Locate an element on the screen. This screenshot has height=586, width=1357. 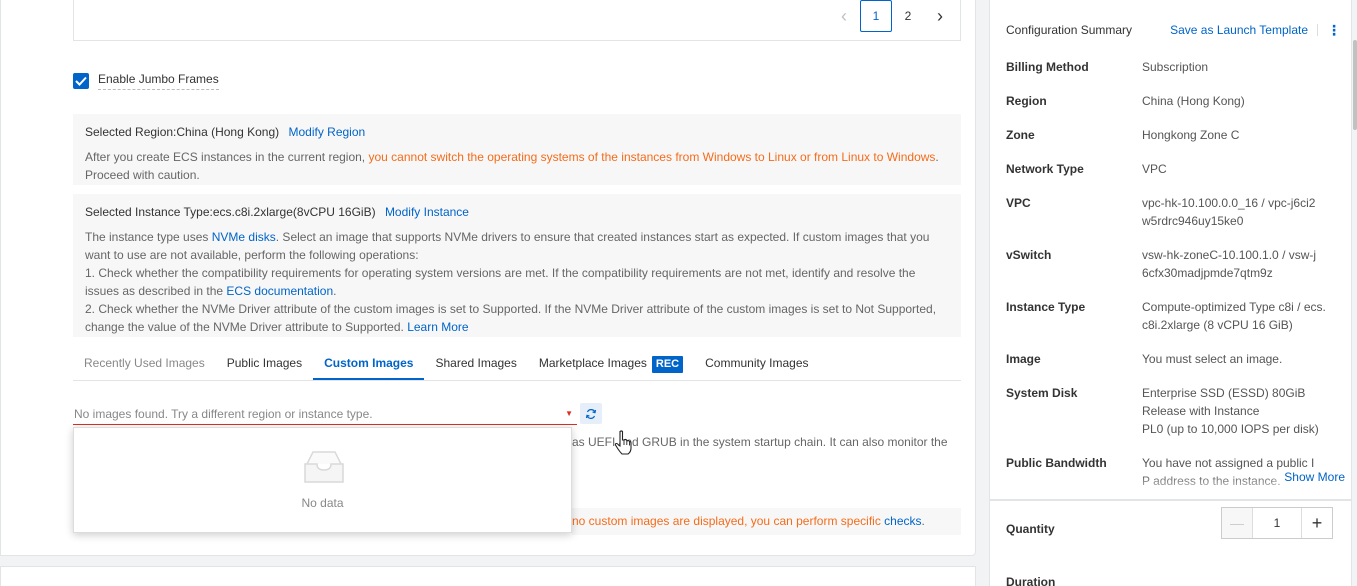
summary-key: Public Bandwidth is located at coordinates (1056, 463).